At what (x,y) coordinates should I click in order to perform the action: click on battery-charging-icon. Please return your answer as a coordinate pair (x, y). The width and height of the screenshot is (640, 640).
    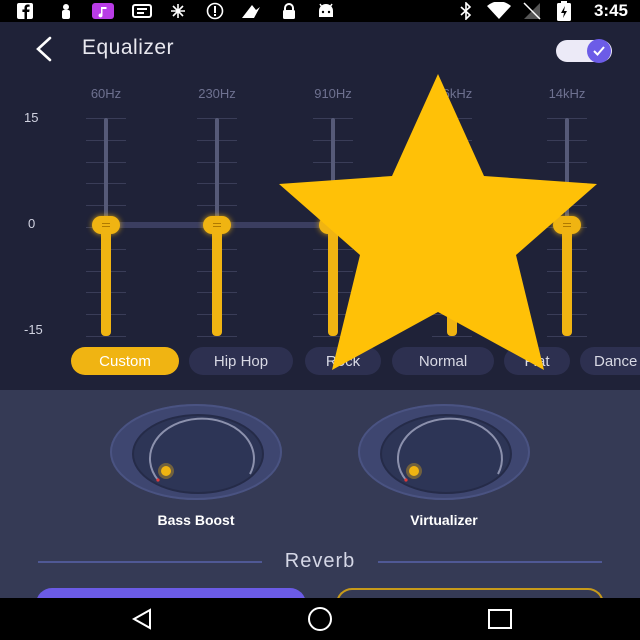
    Looking at the image, I should click on (564, 11).